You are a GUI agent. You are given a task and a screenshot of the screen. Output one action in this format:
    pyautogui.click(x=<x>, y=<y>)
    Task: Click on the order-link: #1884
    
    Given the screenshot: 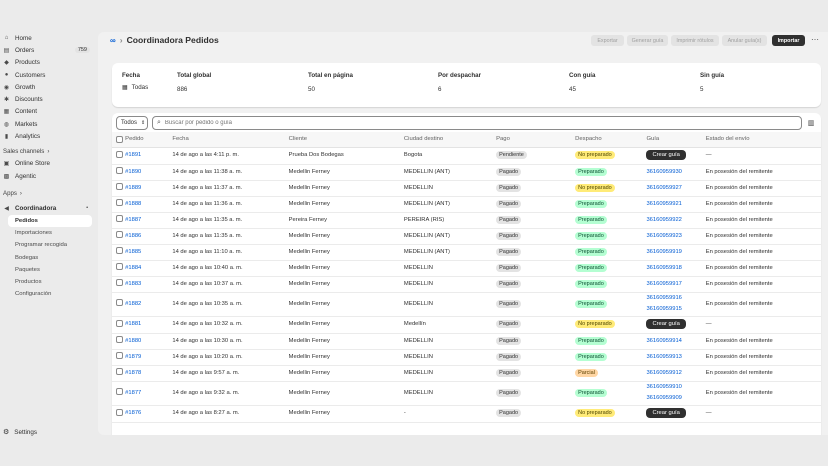 What is the action you would take?
    pyautogui.click(x=133, y=268)
    